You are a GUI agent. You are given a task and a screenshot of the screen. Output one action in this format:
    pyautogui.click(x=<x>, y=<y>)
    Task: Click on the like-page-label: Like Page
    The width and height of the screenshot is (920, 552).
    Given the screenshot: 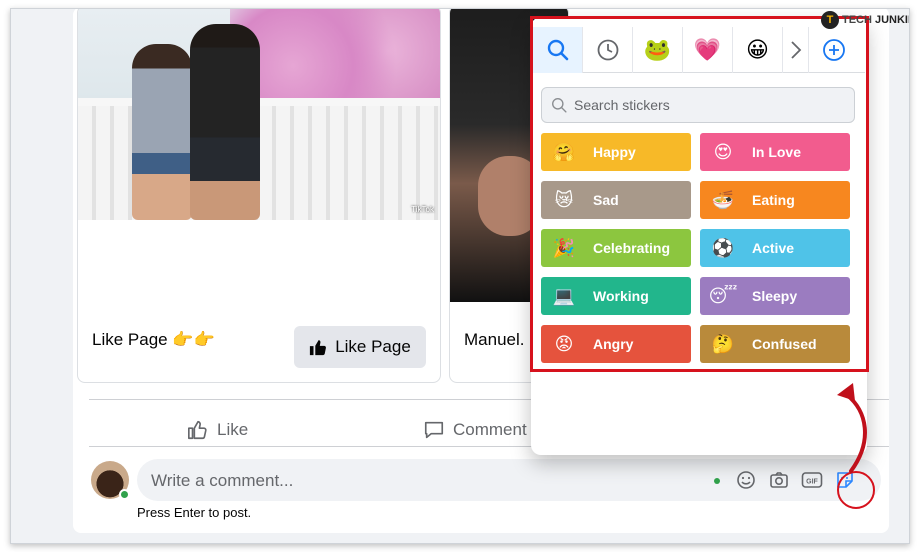 What is the action you would take?
    pyautogui.click(x=373, y=346)
    